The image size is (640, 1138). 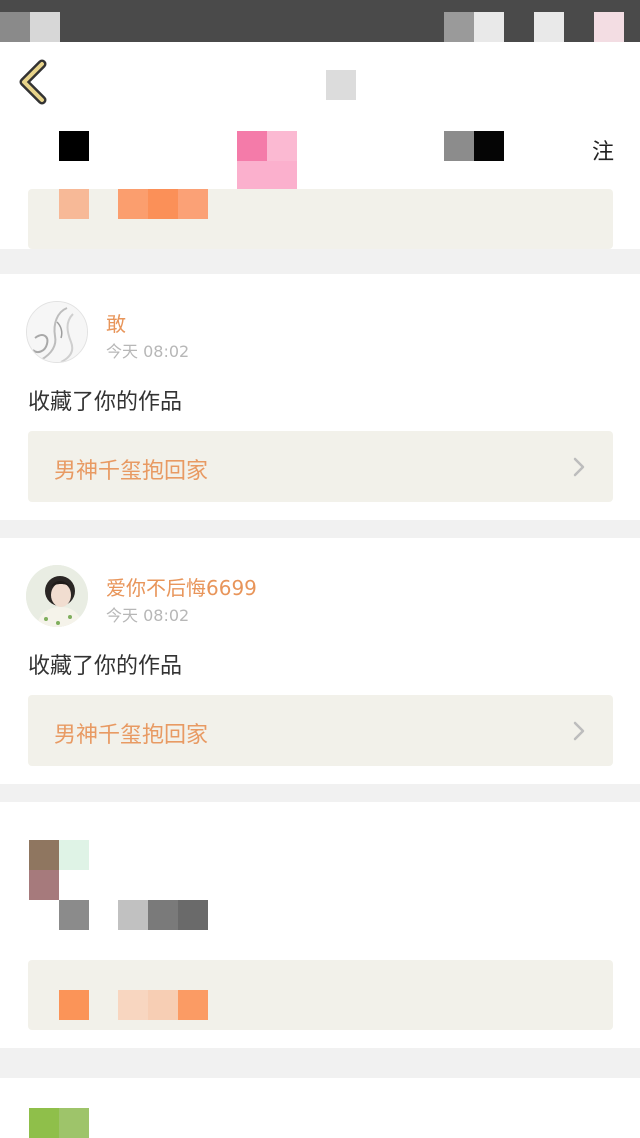 What do you see at coordinates (602, 152) in the screenshot?
I see `follow-hint-text: 注` at bounding box center [602, 152].